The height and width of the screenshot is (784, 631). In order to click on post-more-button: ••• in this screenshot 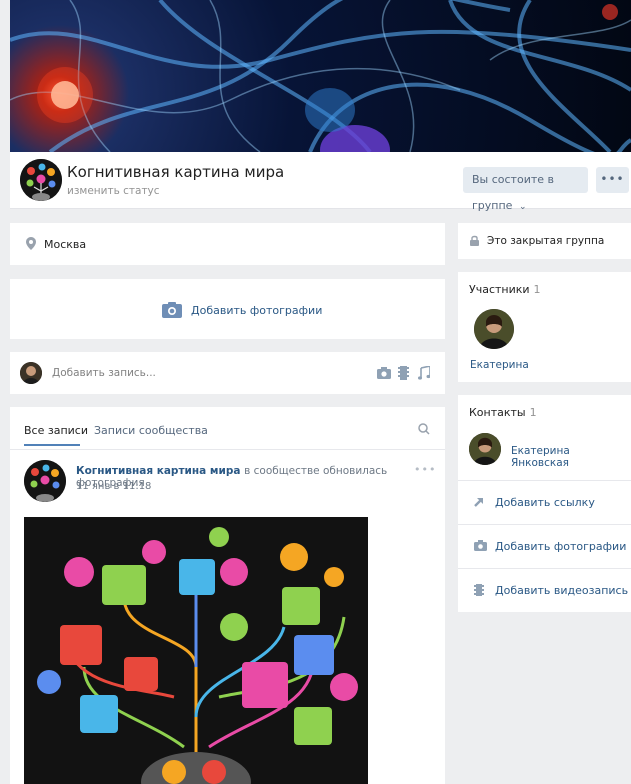, I will do `click(425, 469)`.